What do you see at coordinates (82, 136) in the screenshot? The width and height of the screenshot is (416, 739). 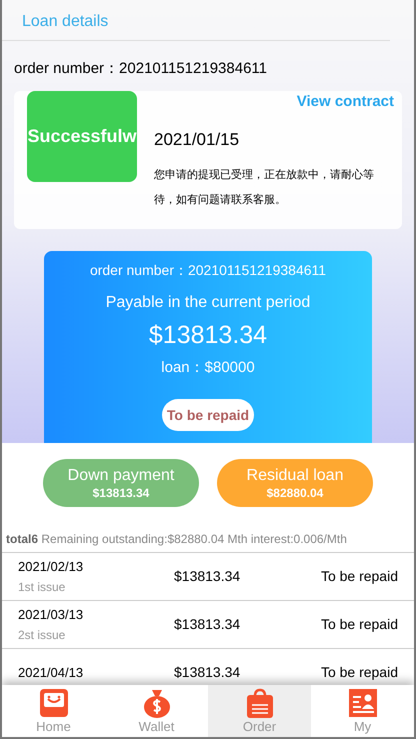 I see `status-badge: Successfulw` at bounding box center [82, 136].